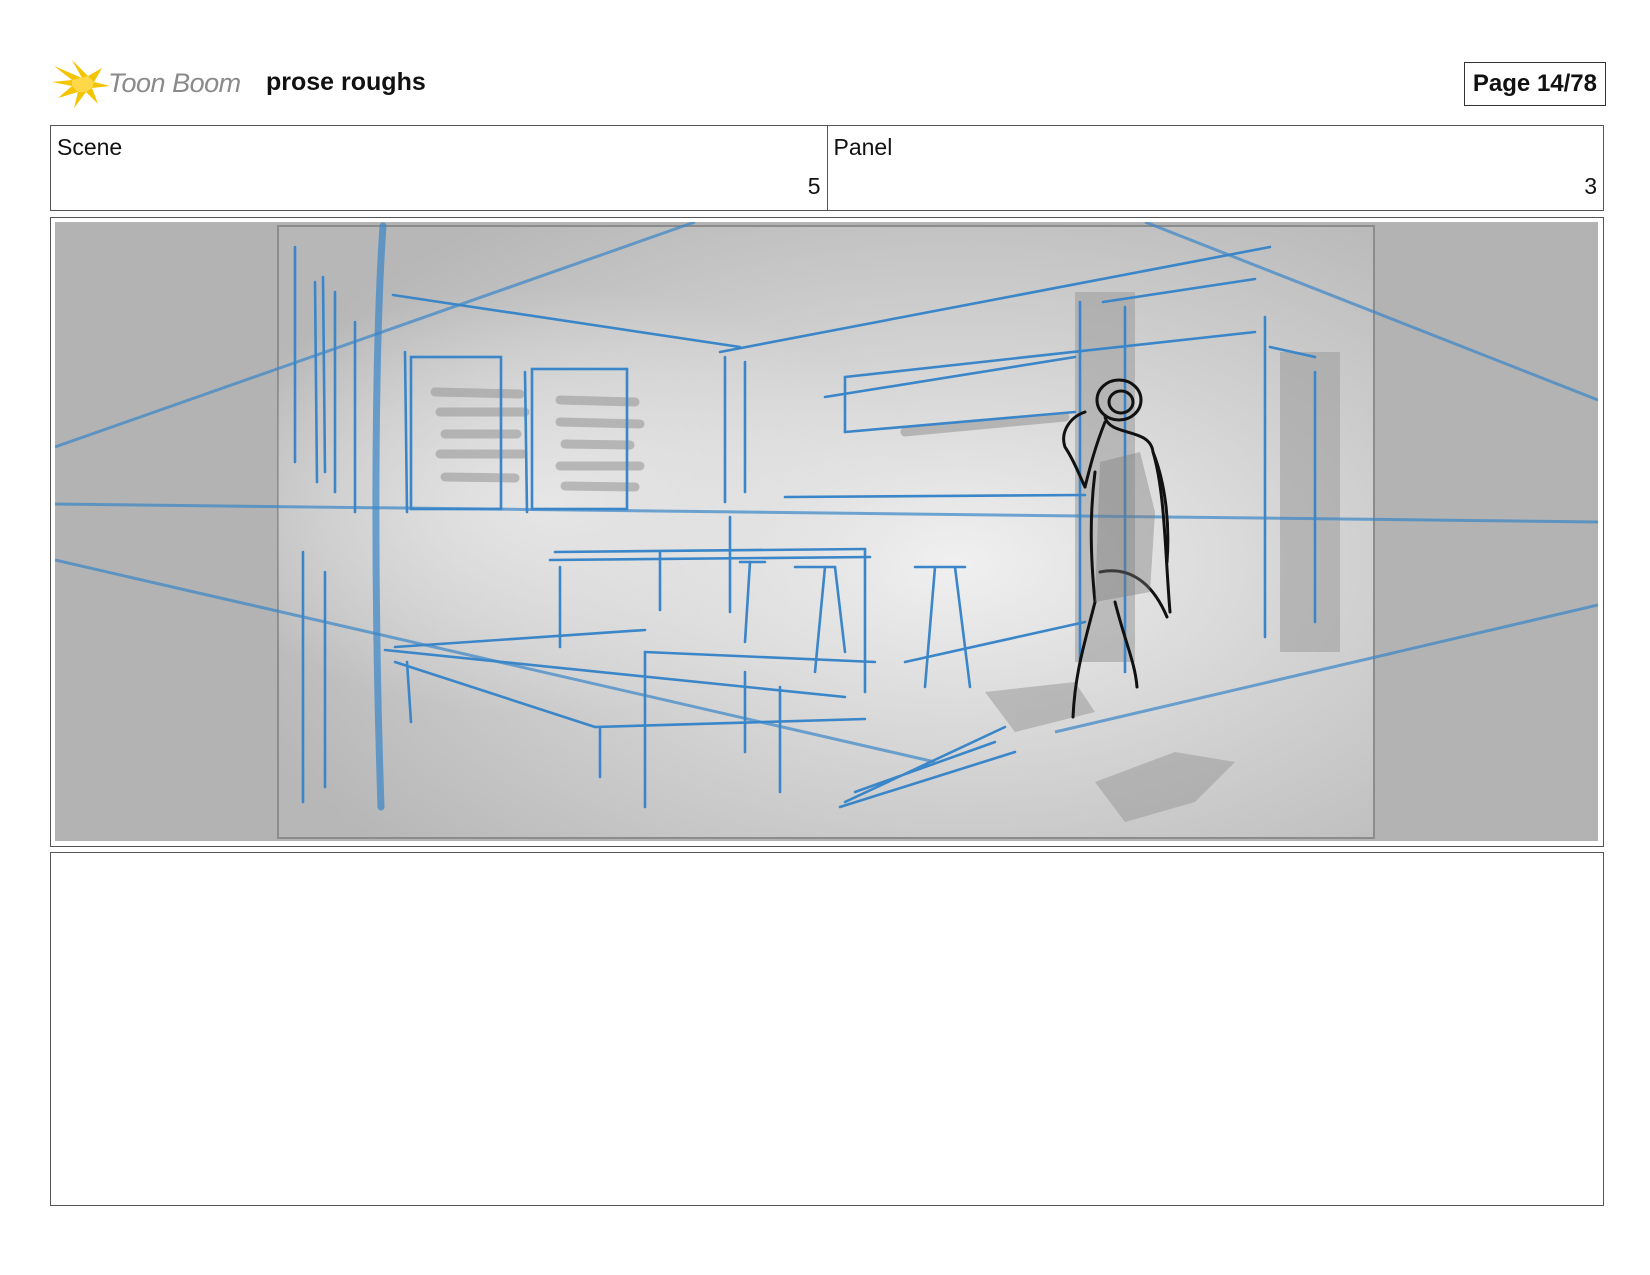 Image resolution: width=1650 pixels, height=1275 pixels. What do you see at coordinates (1590, 186) in the screenshot?
I see `panel-value: 3` at bounding box center [1590, 186].